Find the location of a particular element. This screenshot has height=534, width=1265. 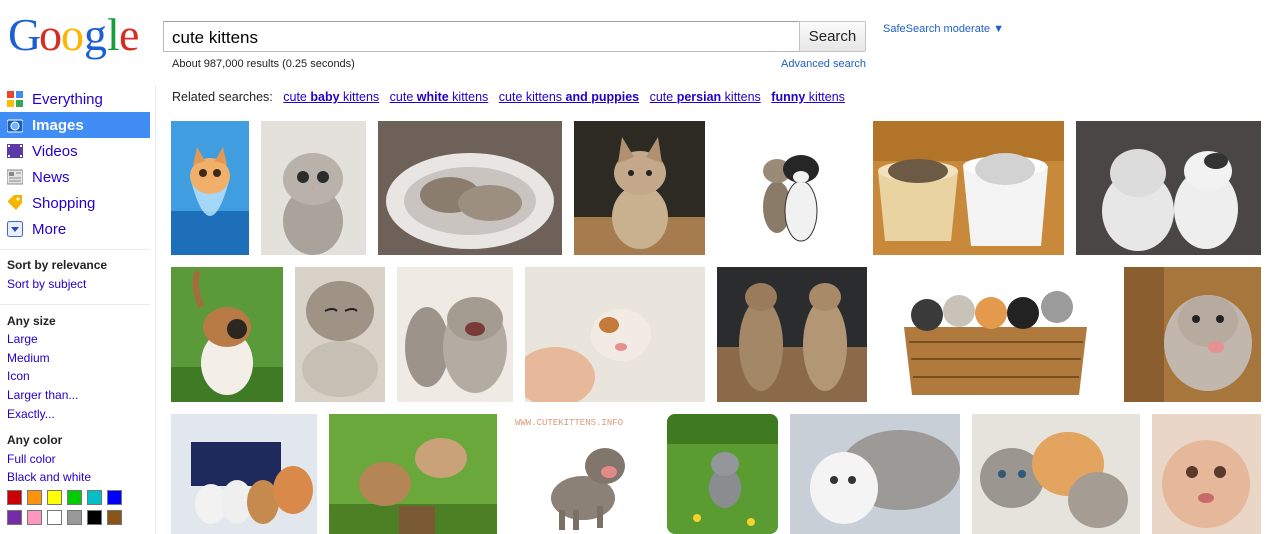

related-link: cute persian kittens is located at coordinates (705, 97).